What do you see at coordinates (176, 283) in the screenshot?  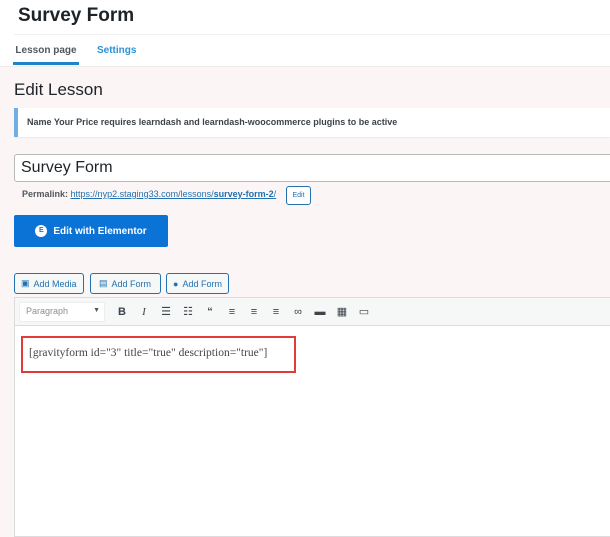 I see `form-circle-icon: ●` at bounding box center [176, 283].